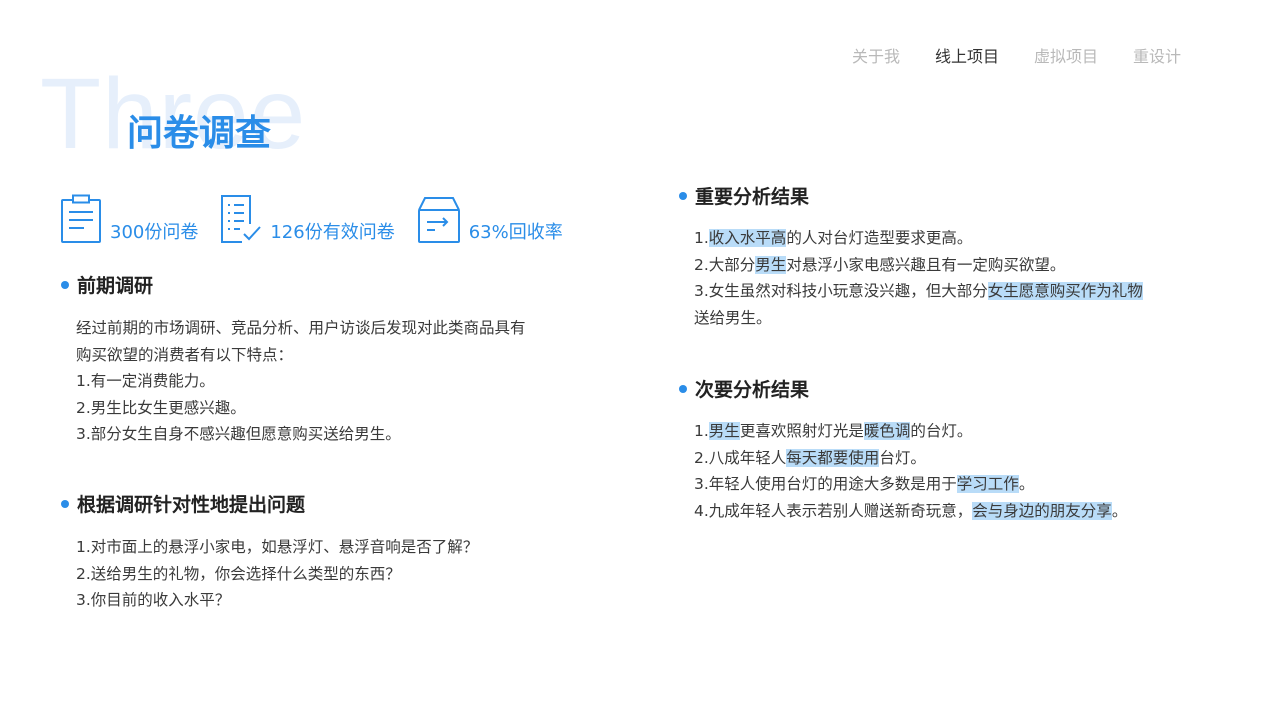 This screenshot has height=720, width=1280. I want to click on question-line: 1.对市面上的悬浮小家电，如悬浮灯、悬浮音响是否了解？, so click(277, 547).